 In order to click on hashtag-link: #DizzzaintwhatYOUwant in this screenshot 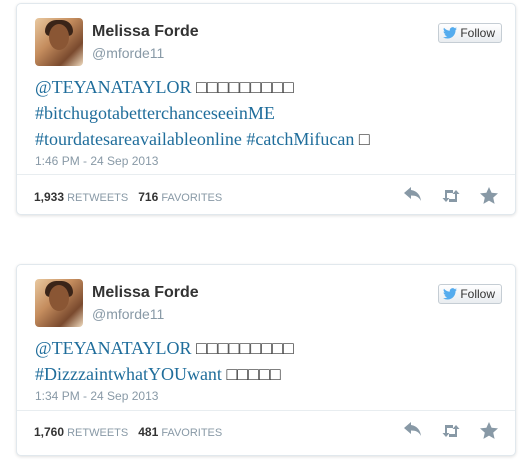, I will do `click(128, 374)`.